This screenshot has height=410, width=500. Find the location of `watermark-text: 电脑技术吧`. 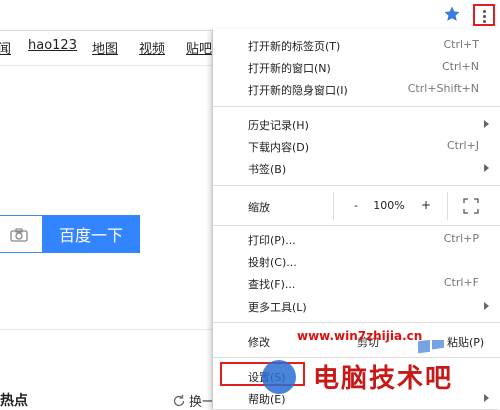

watermark-text: 电脑技术吧 is located at coordinates (383, 379).